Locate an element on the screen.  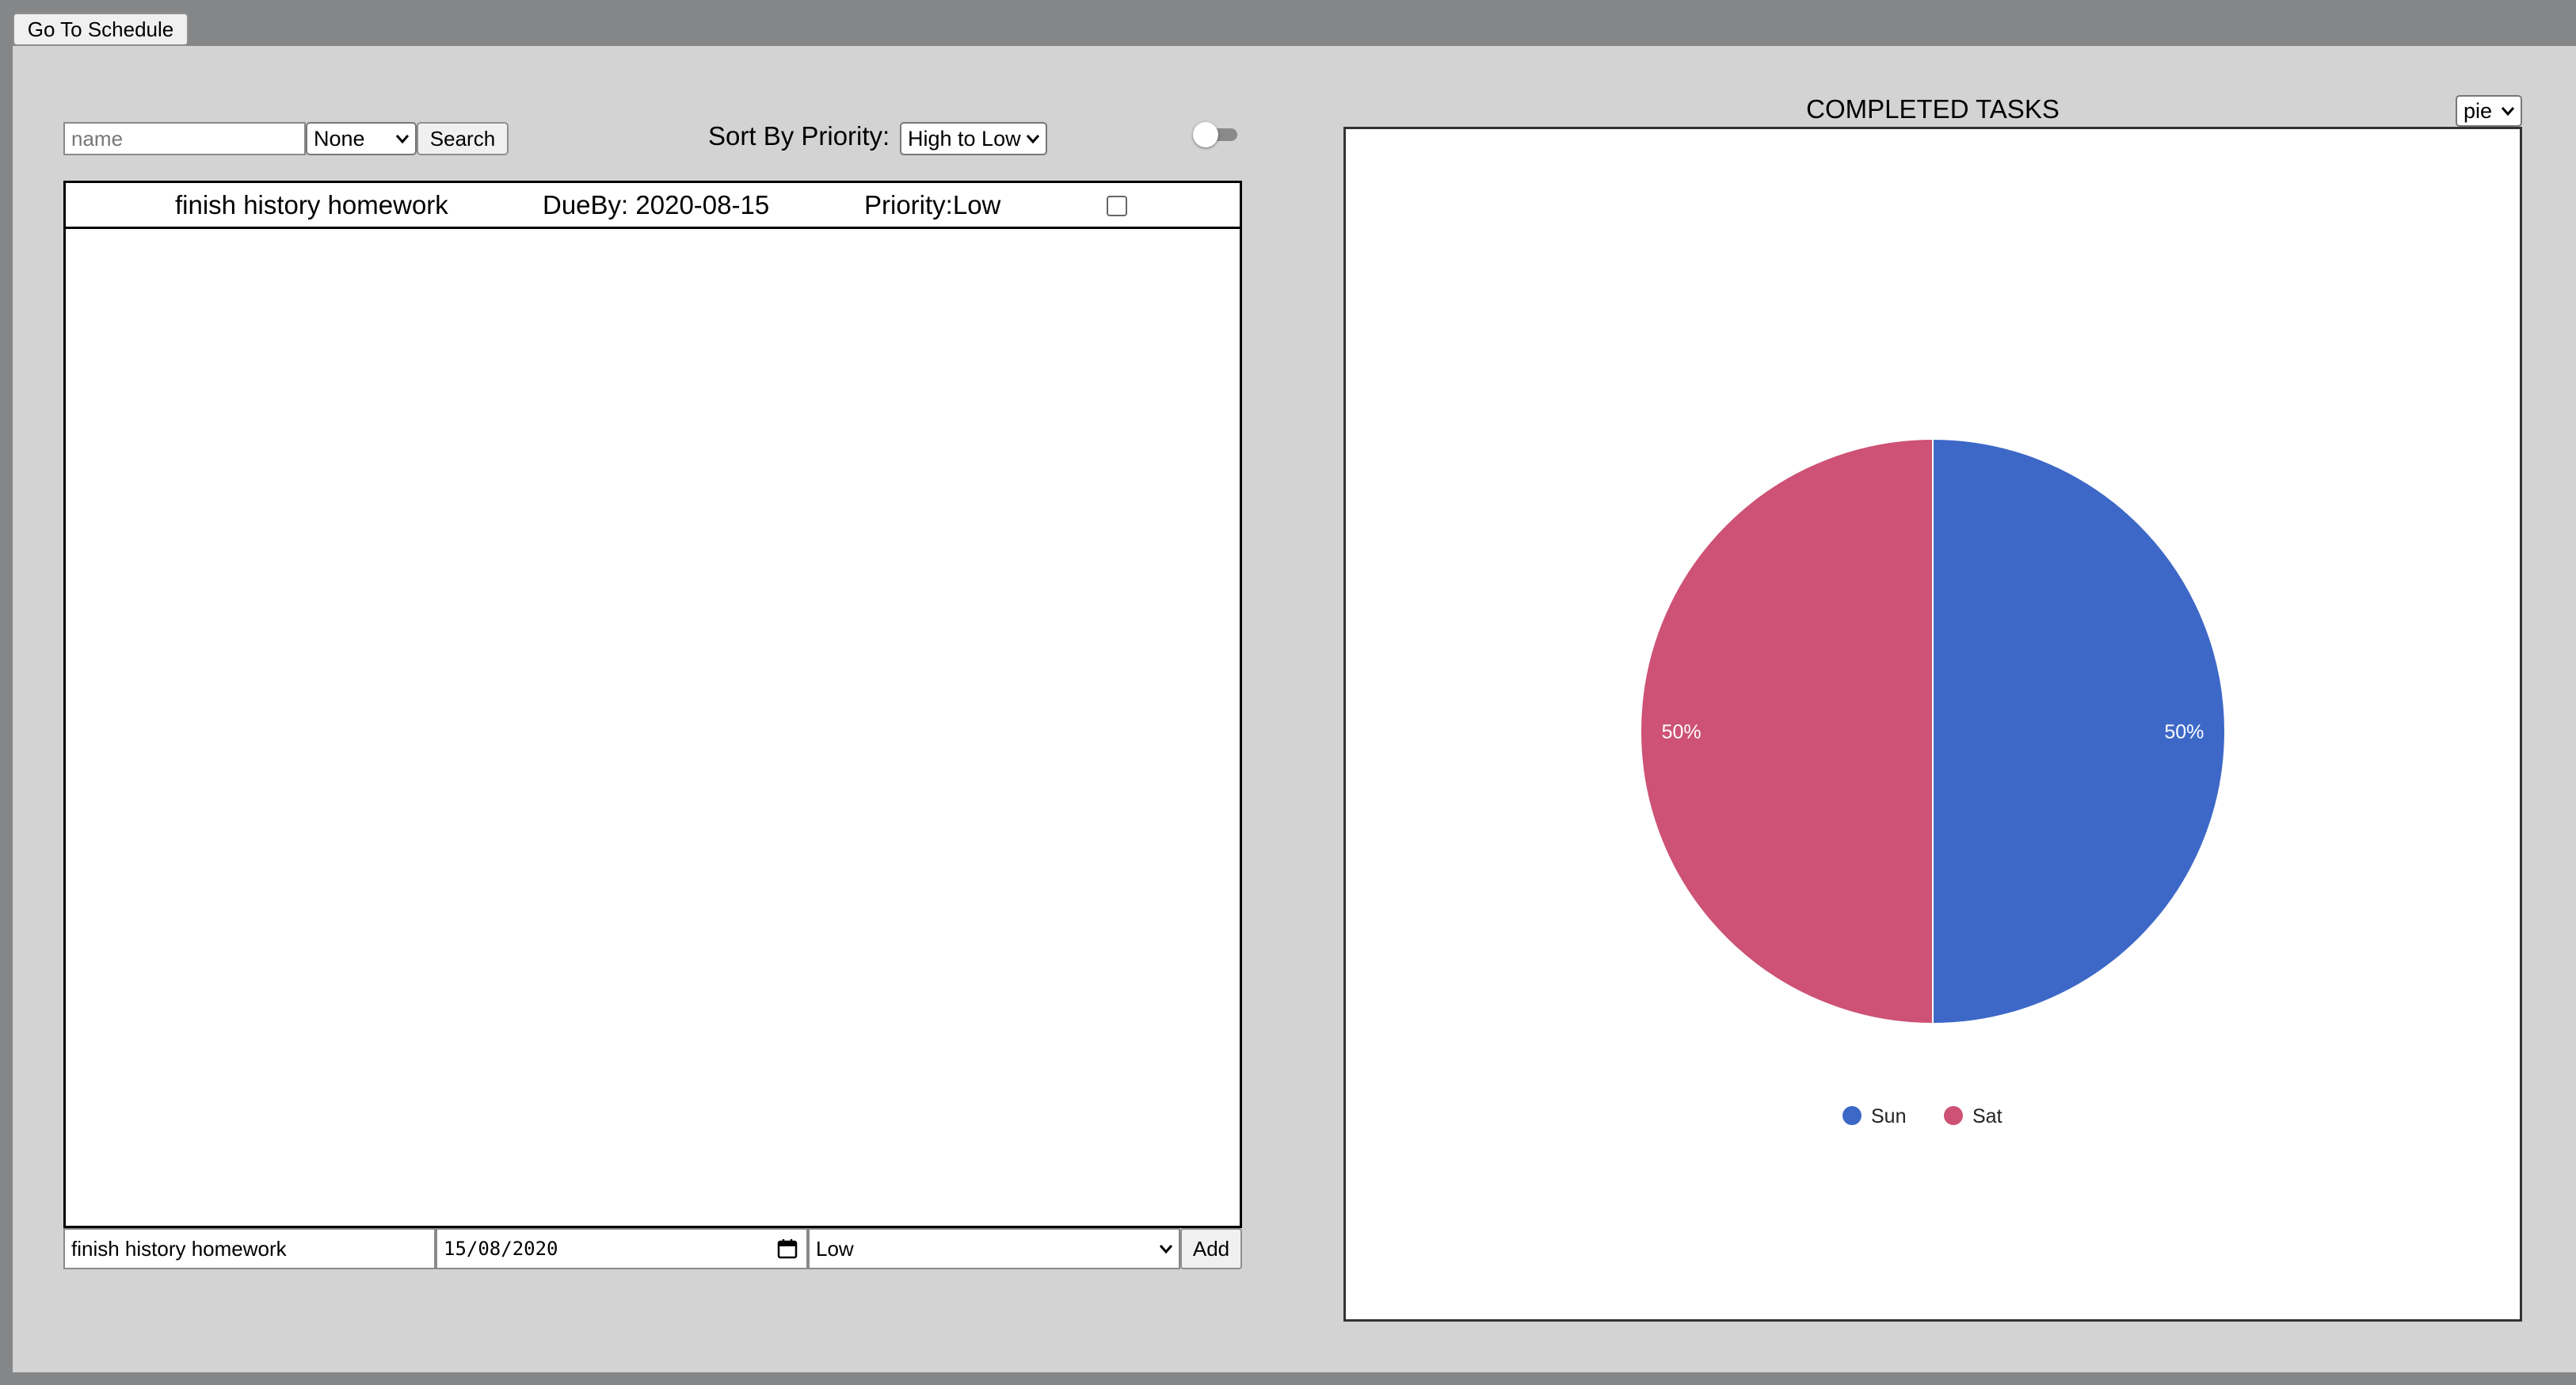
new-task-date-input: 15/08/2020 is located at coordinates (622, 1248).